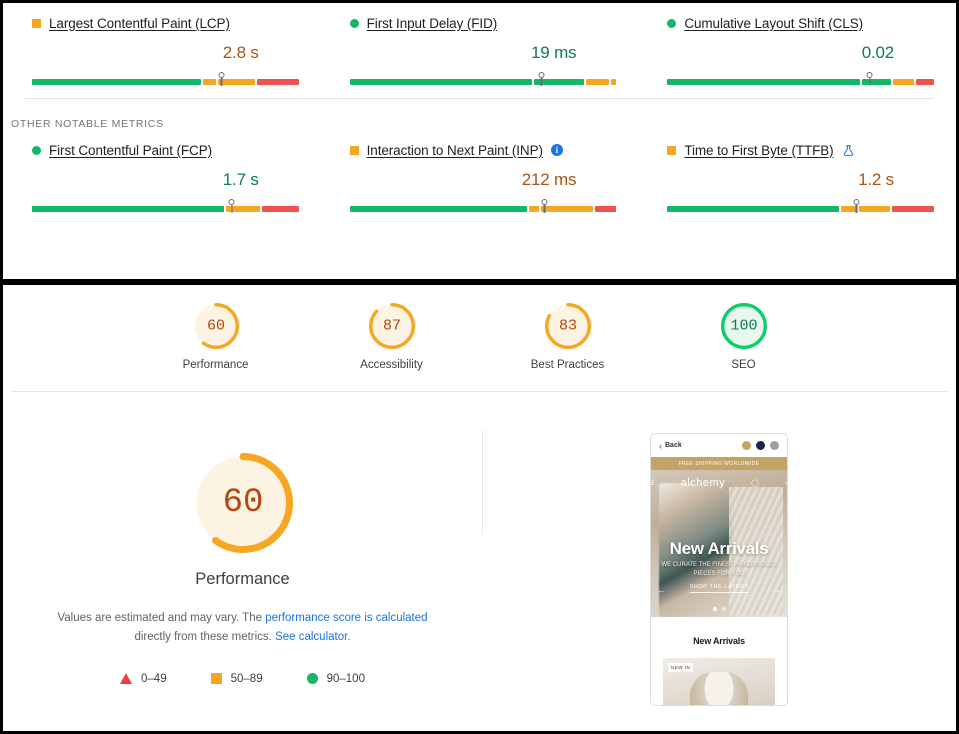  Describe the element at coordinates (143, 679) in the screenshot. I see `legend-item-triangle: 0–49` at that location.